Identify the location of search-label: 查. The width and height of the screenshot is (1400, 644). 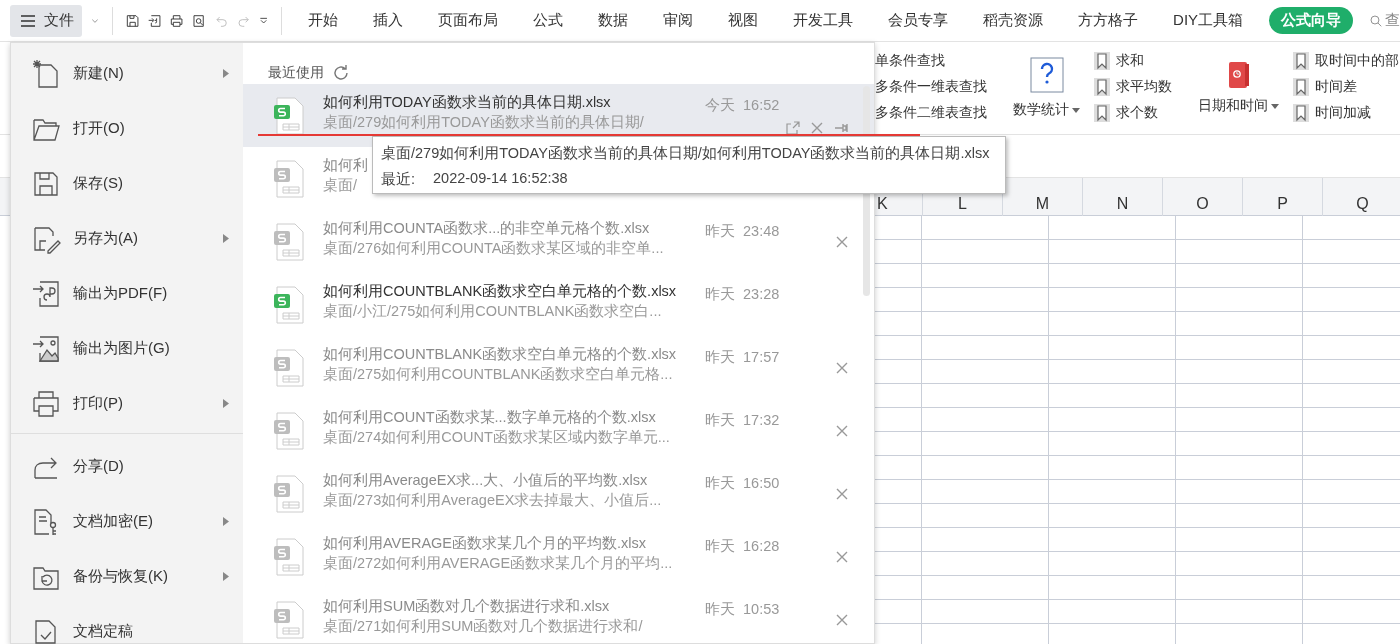
(1392, 20).